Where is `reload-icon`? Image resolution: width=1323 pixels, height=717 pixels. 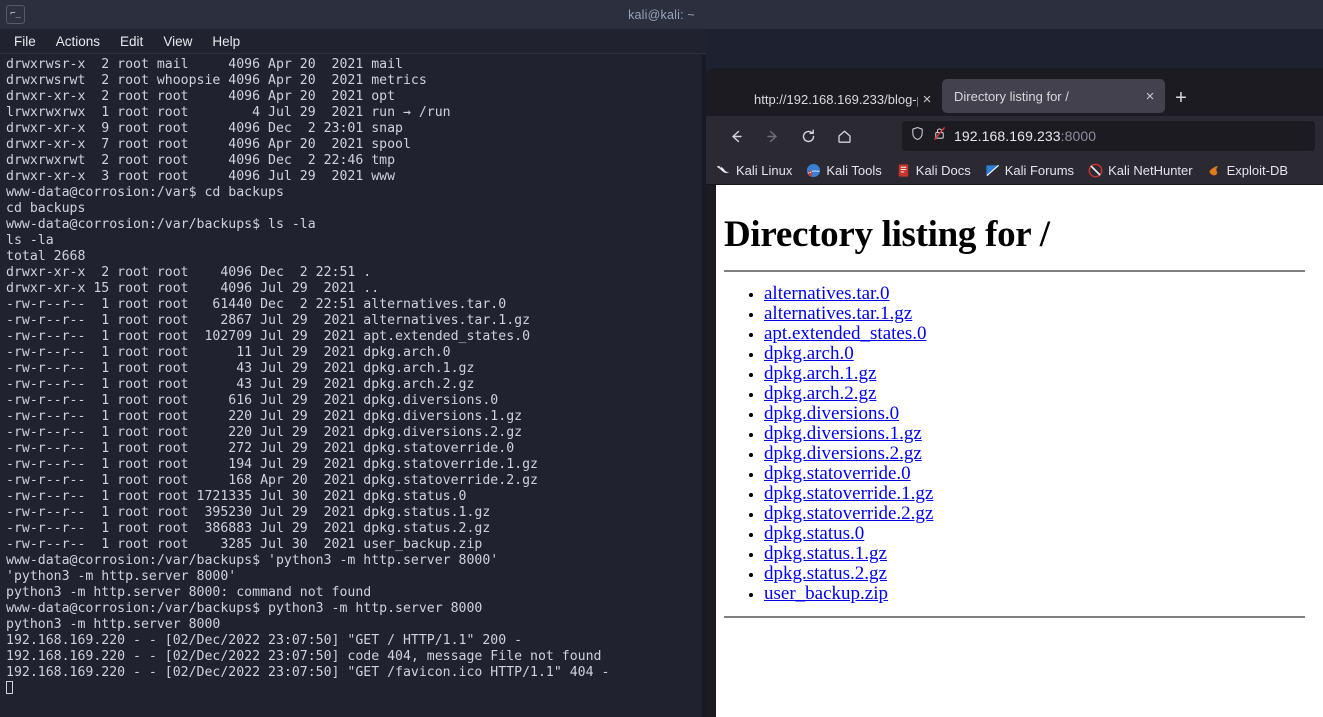 reload-icon is located at coordinates (808, 136).